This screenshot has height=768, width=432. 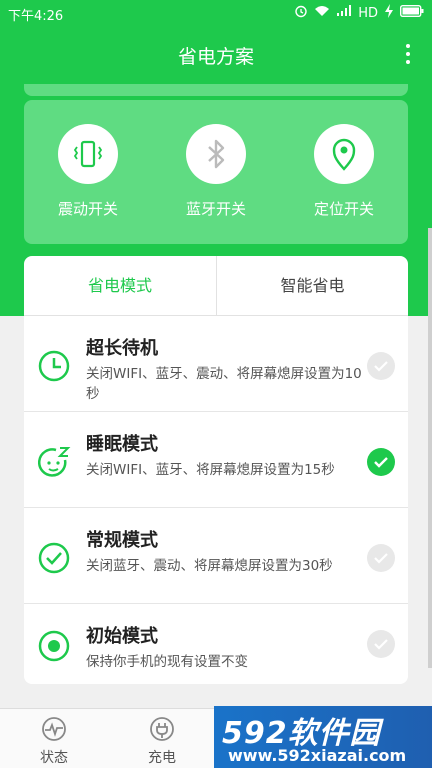 What do you see at coordinates (215, 209) in the screenshot?
I see `bluetooth-switch-label: 蓝牙开关` at bounding box center [215, 209].